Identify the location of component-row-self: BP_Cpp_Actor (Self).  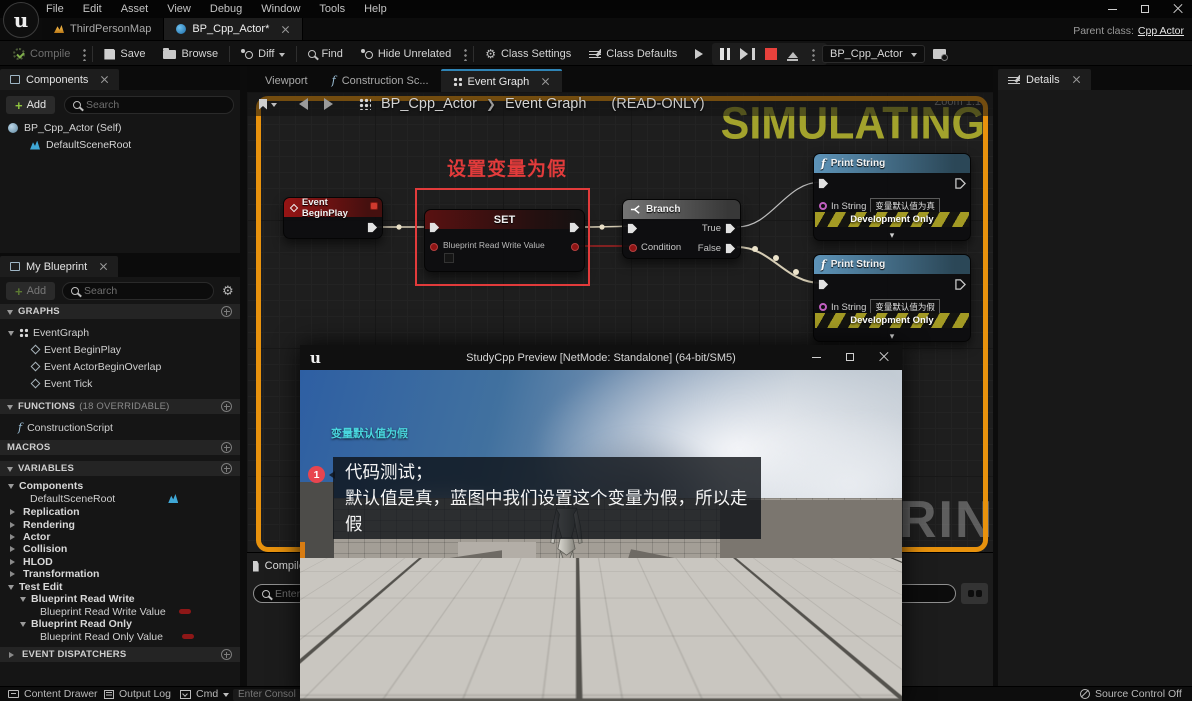
(64, 128).